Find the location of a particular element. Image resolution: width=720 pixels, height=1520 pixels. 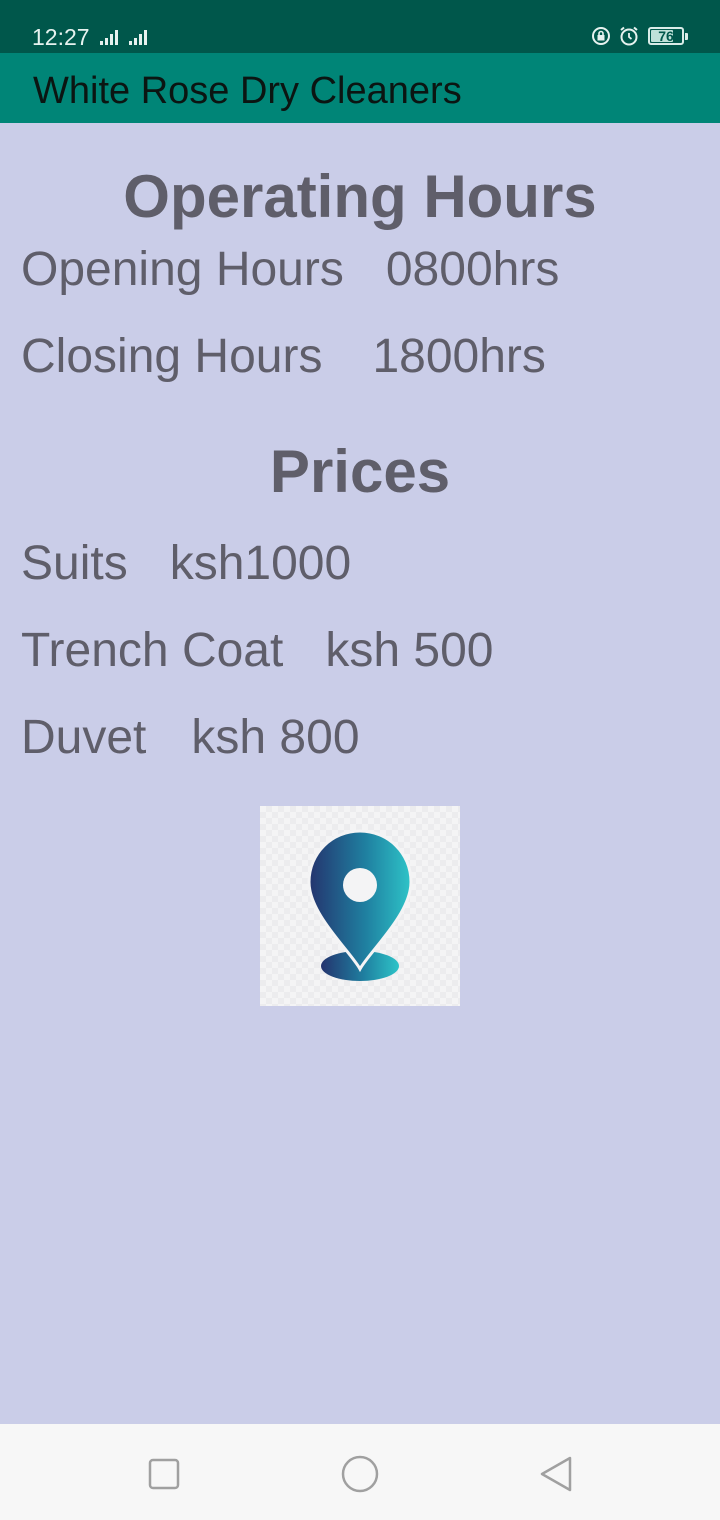

price-item-name: Trench Coat is located at coordinates (152, 650).